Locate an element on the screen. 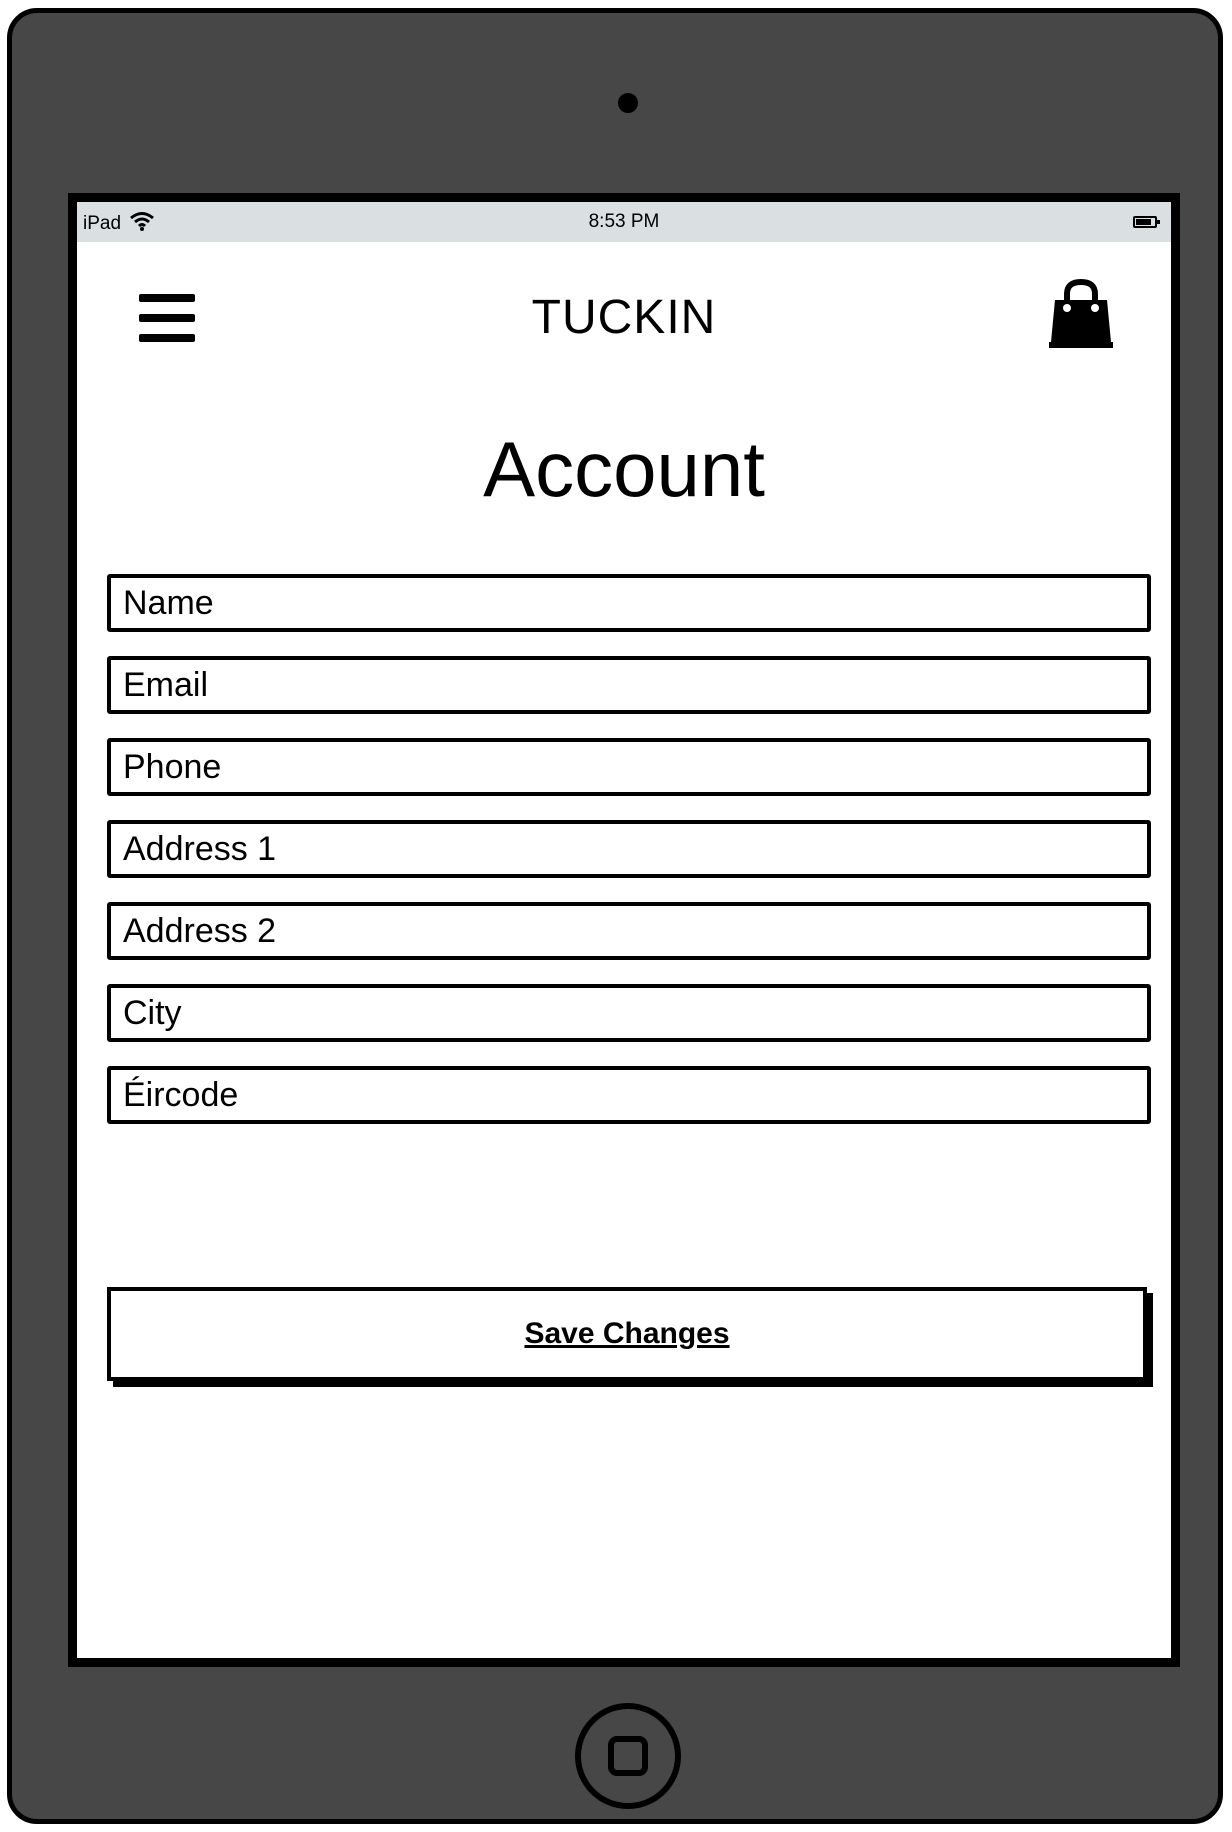 This screenshot has width=1232, height=1832. phone-input is located at coordinates (629, 767).